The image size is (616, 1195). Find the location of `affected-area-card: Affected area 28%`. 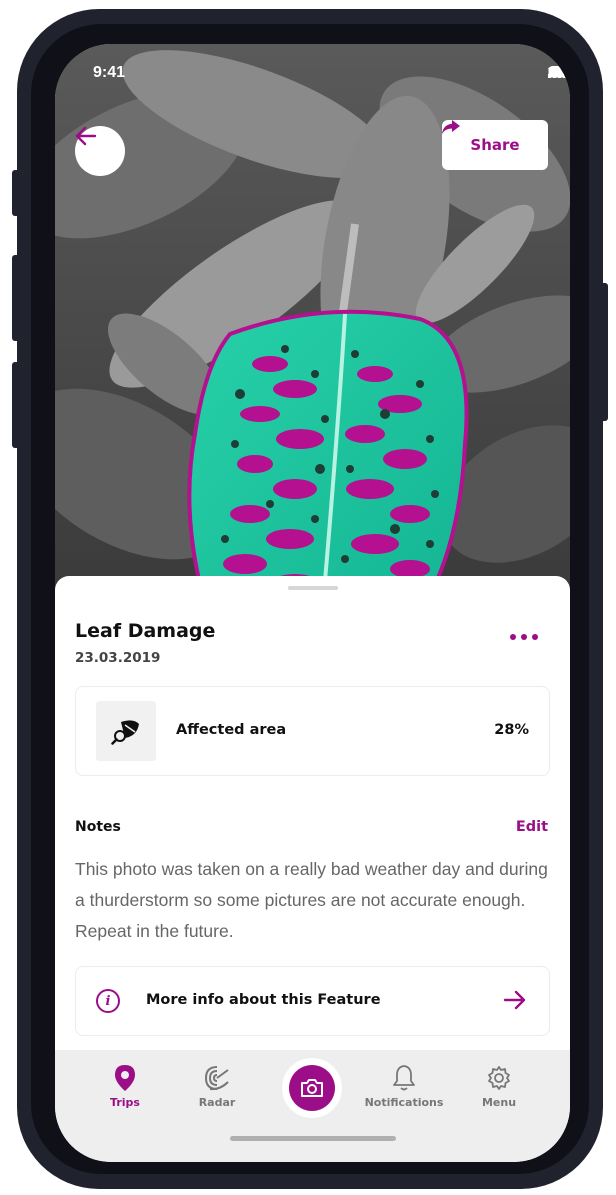

affected-area-card: Affected area 28% is located at coordinates (312, 731).